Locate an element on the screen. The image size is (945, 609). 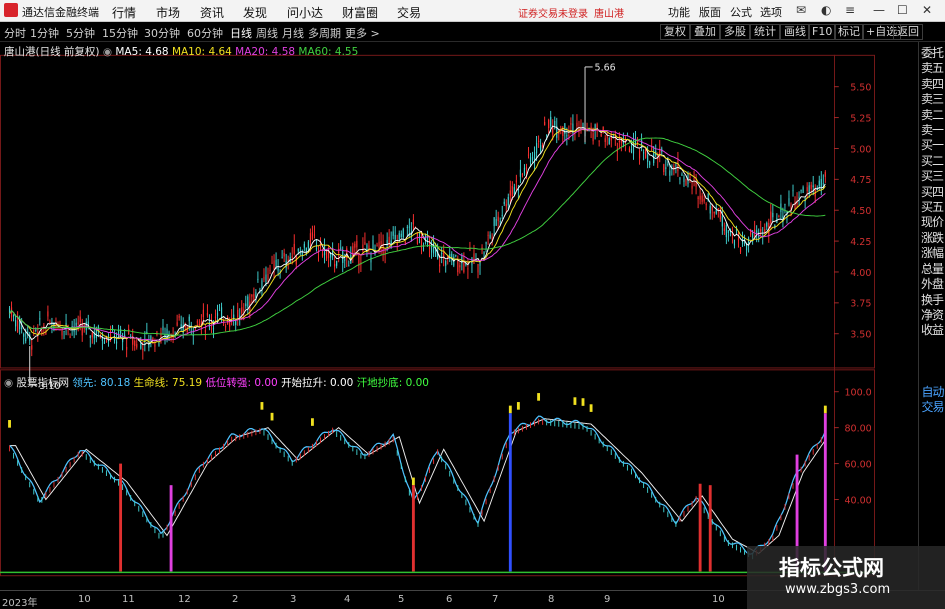
back-button: 返回 is located at coordinates (908, 32).